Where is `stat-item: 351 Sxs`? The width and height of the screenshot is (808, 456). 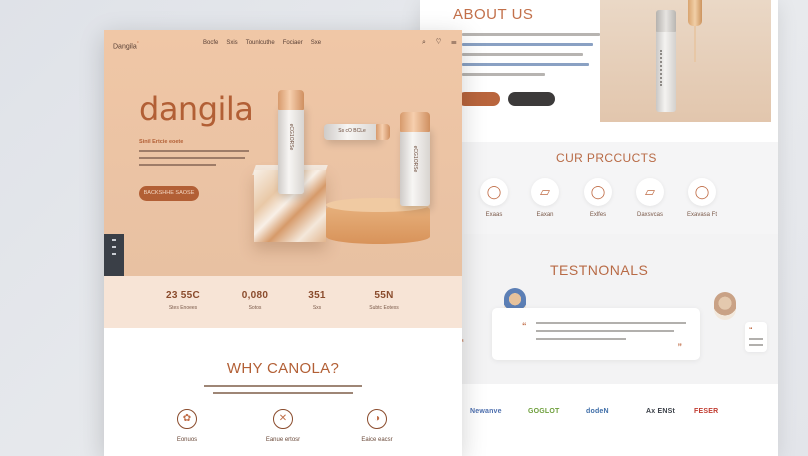
stat-item: 351 Sxs is located at coordinates (317, 300).